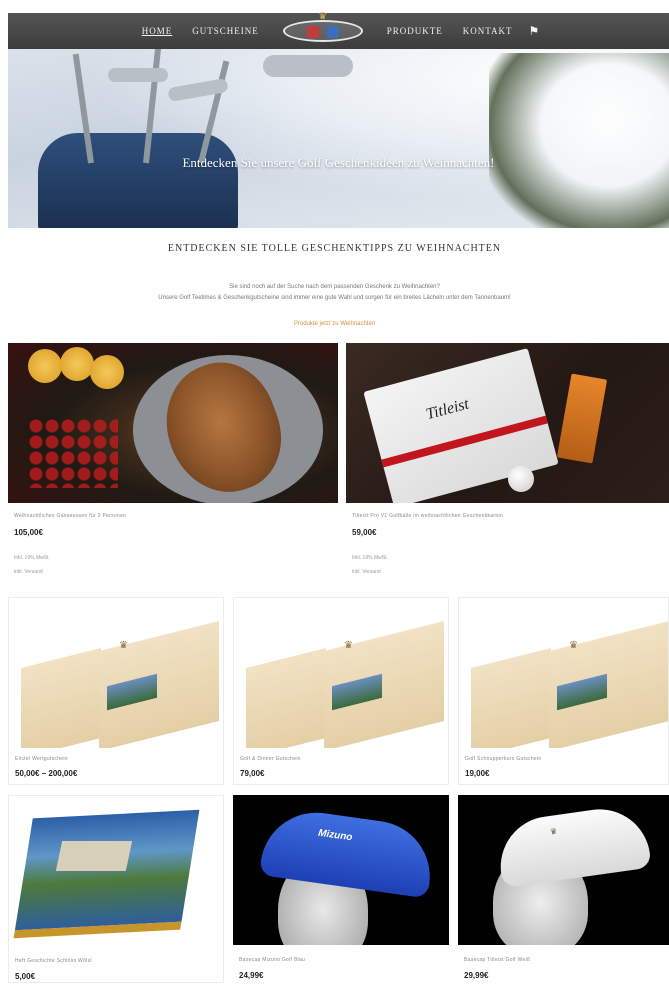 This screenshot has height=985, width=669. I want to click on flag-icon: ⚑, so click(534, 31).